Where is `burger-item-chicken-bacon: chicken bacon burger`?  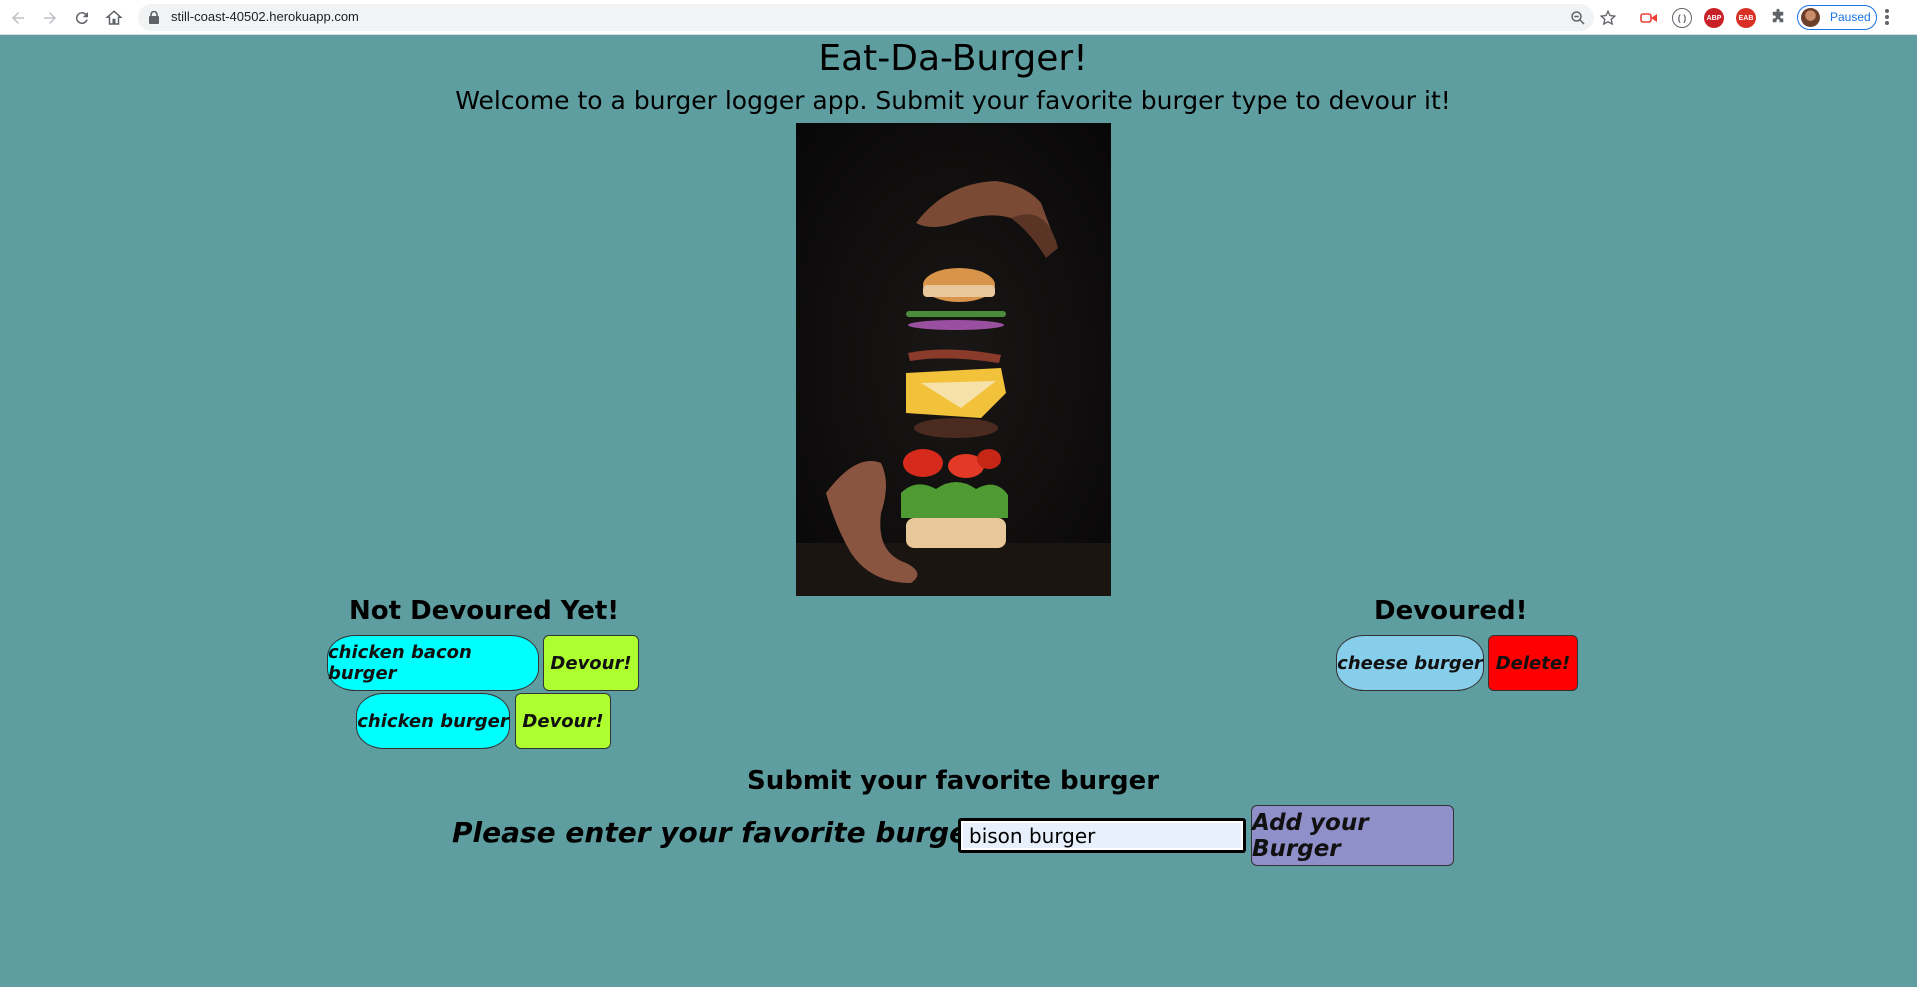
burger-item-chicken-bacon: chicken bacon burger is located at coordinates (433, 663).